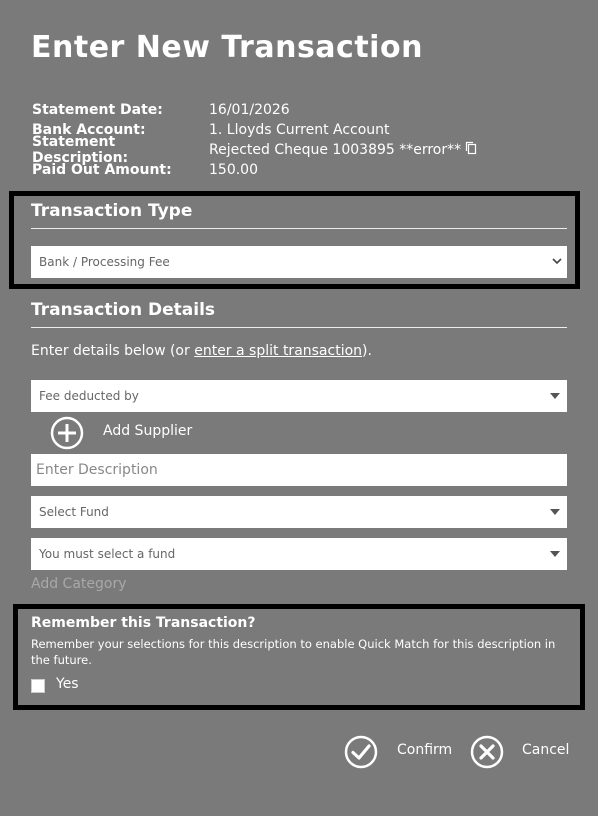 The image size is (598, 816). What do you see at coordinates (545, 750) in the screenshot?
I see `cancel-button: Cancel` at bounding box center [545, 750].